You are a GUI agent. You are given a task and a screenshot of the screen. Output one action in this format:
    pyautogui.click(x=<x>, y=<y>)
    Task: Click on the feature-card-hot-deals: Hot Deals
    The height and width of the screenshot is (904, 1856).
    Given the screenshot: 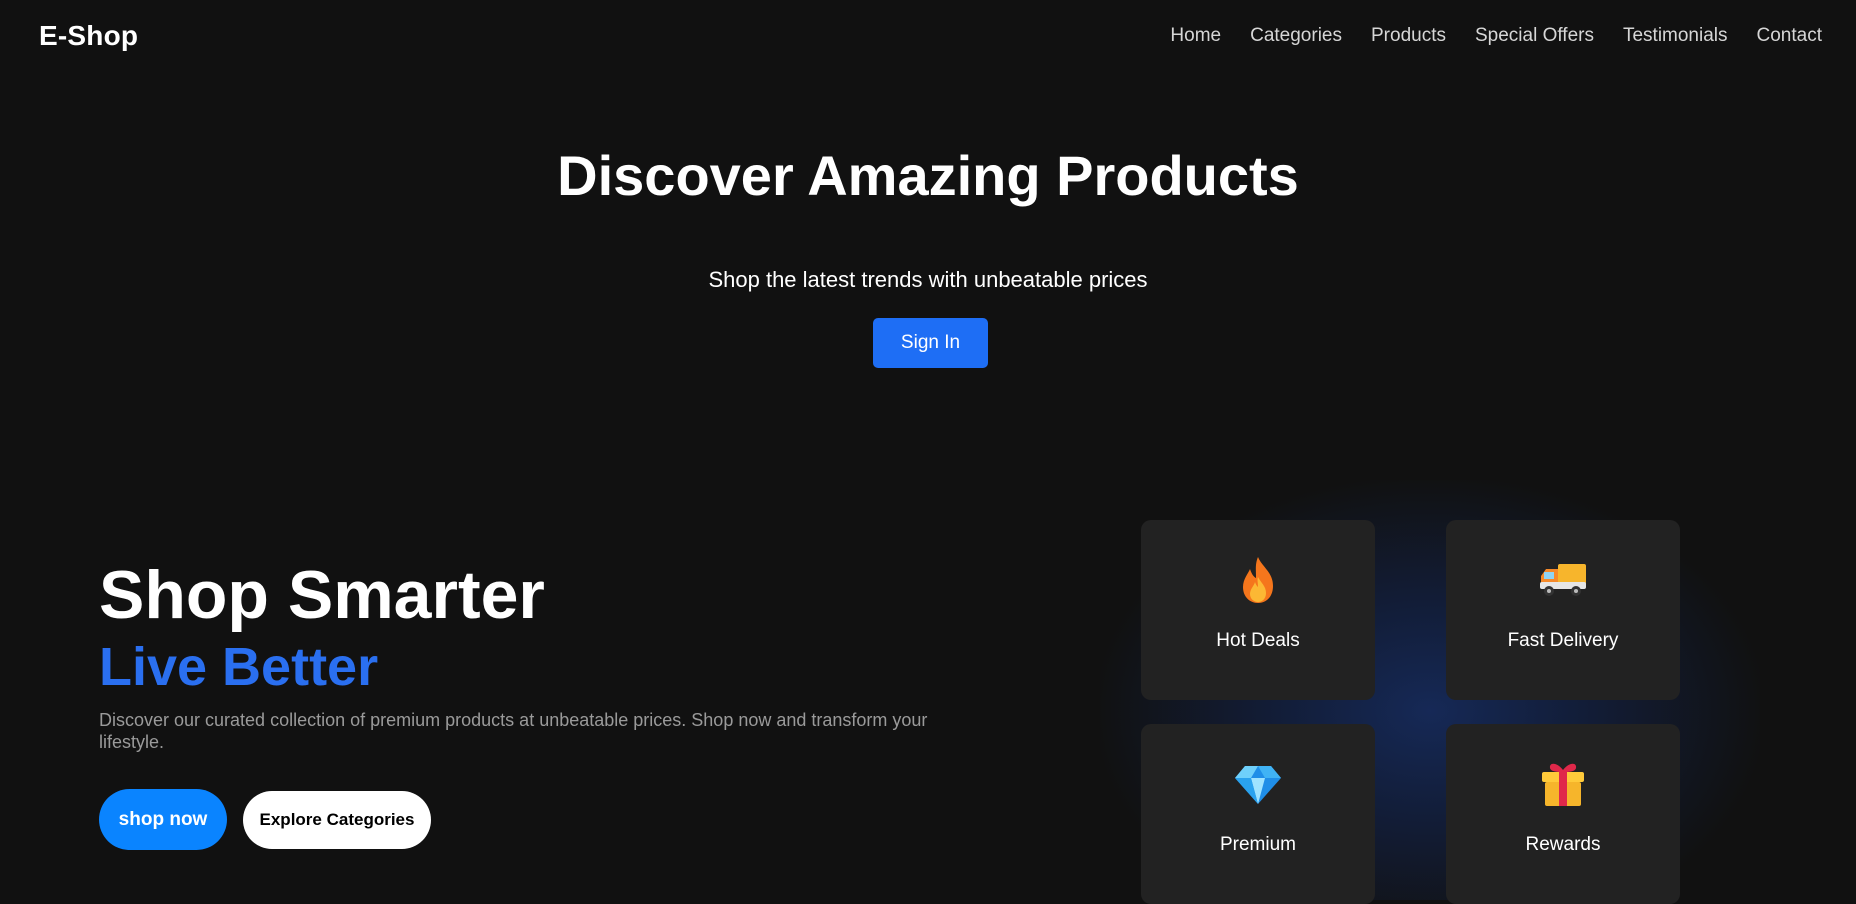 What is the action you would take?
    pyautogui.click(x=1258, y=610)
    